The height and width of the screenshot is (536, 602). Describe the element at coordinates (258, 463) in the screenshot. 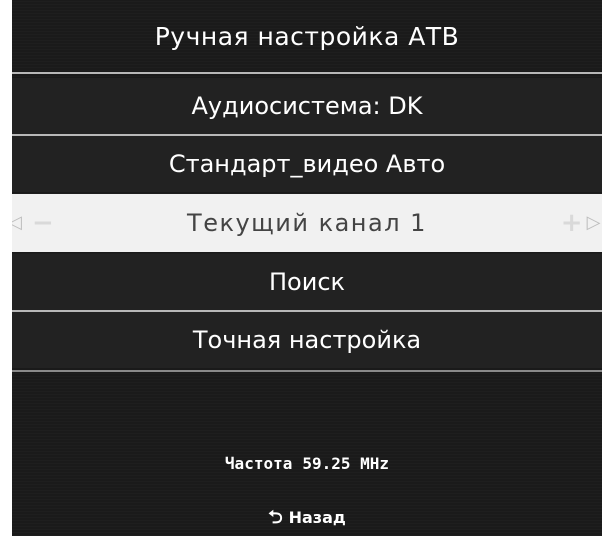

I see `frequency-label: Частота` at that location.